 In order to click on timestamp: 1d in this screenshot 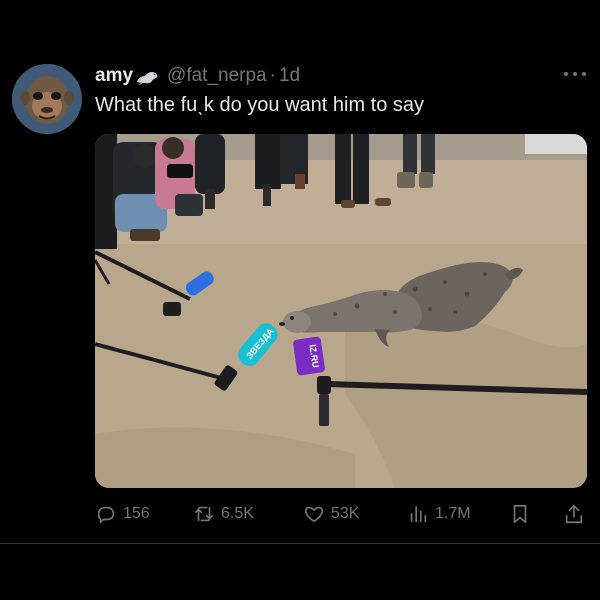, I will do `click(289, 76)`.